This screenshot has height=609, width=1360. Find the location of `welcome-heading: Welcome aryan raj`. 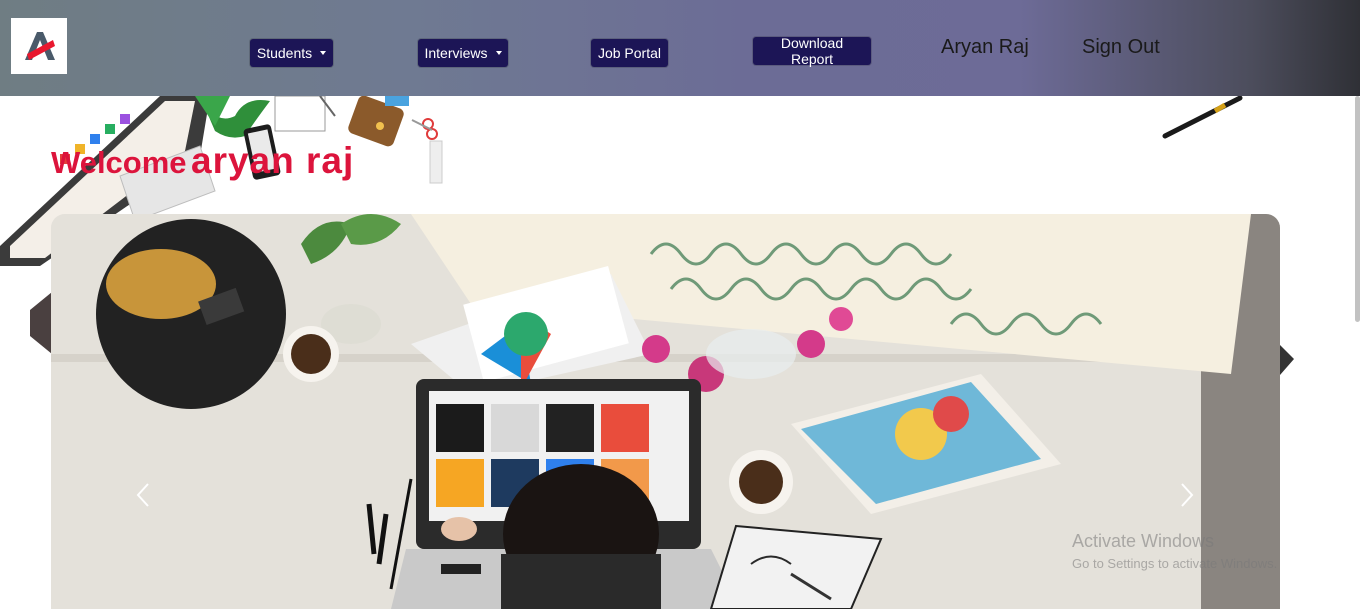

welcome-heading: Welcome aryan raj is located at coordinates (202, 161).